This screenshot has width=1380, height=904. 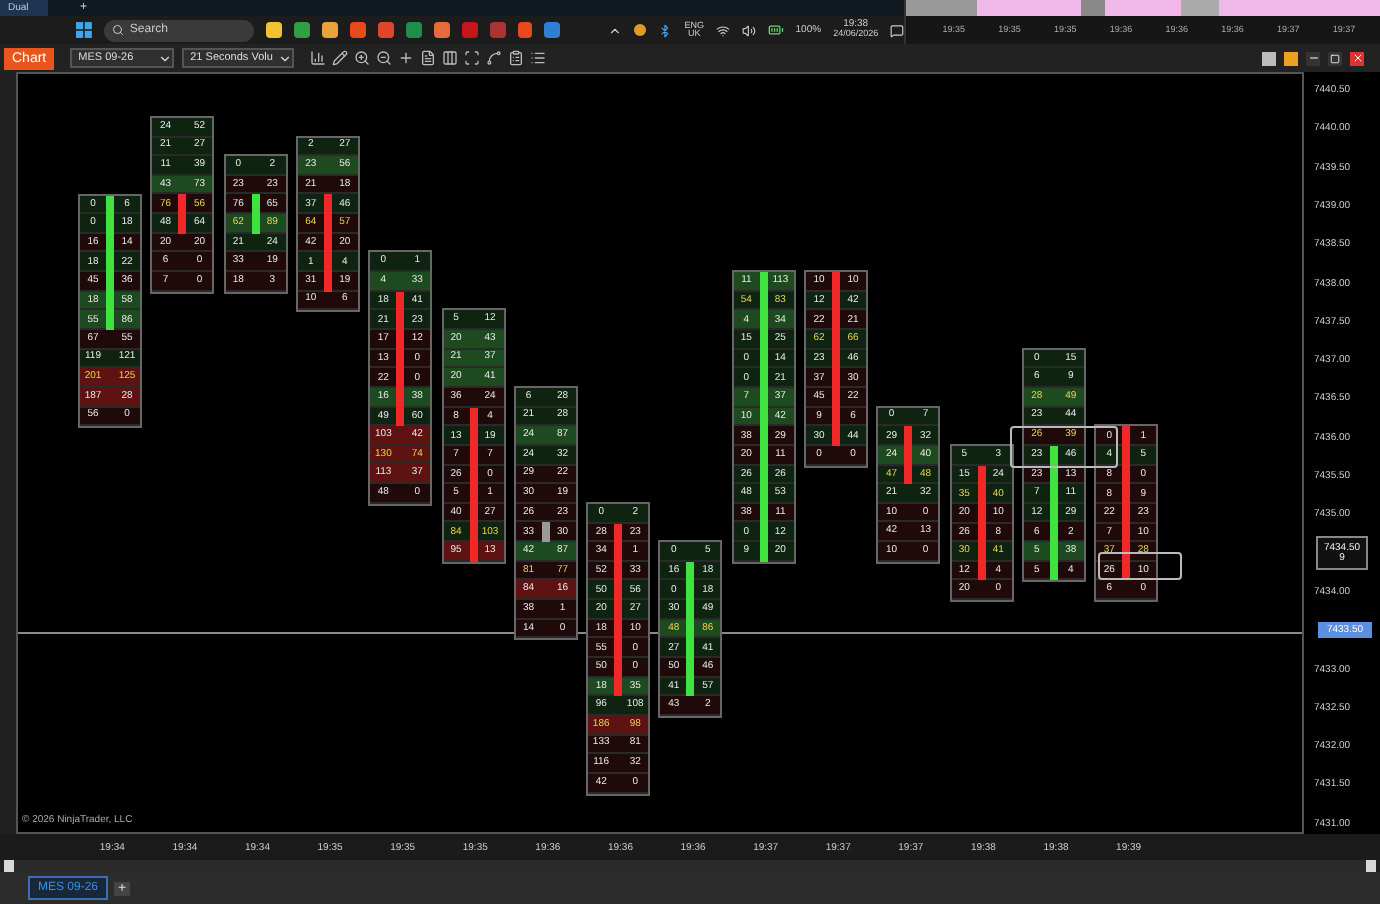 What do you see at coordinates (84, 30) in the screenshot?
I see `windows-icon` at bounding box center [84, 30].